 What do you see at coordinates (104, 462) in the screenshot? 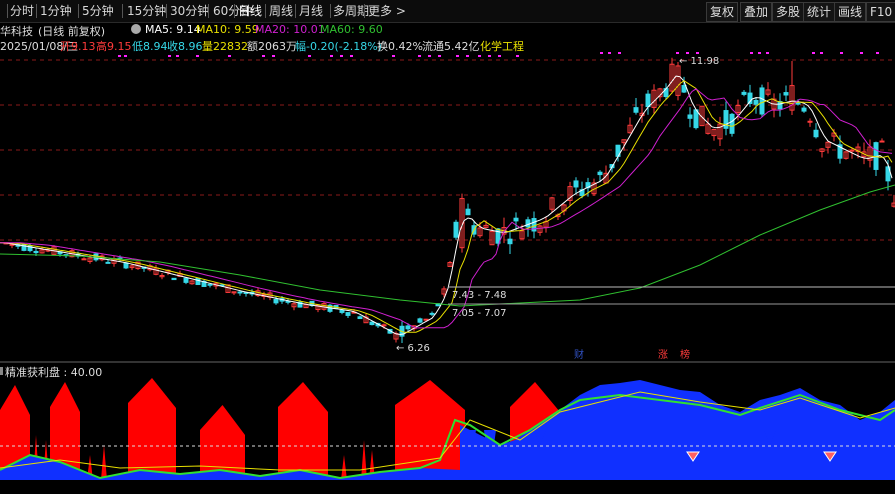
I see `profit-spike-red` at bounding box center [104, 462].